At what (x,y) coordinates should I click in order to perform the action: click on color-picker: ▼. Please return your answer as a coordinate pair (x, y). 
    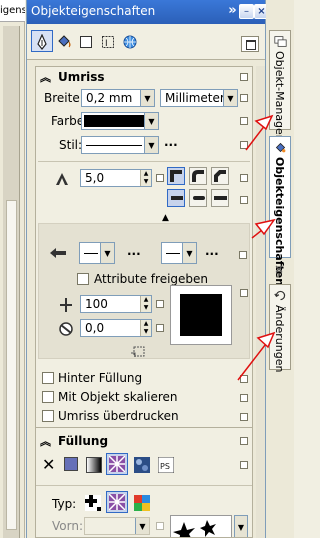
    Looking at the image, I should click on (120, 121).